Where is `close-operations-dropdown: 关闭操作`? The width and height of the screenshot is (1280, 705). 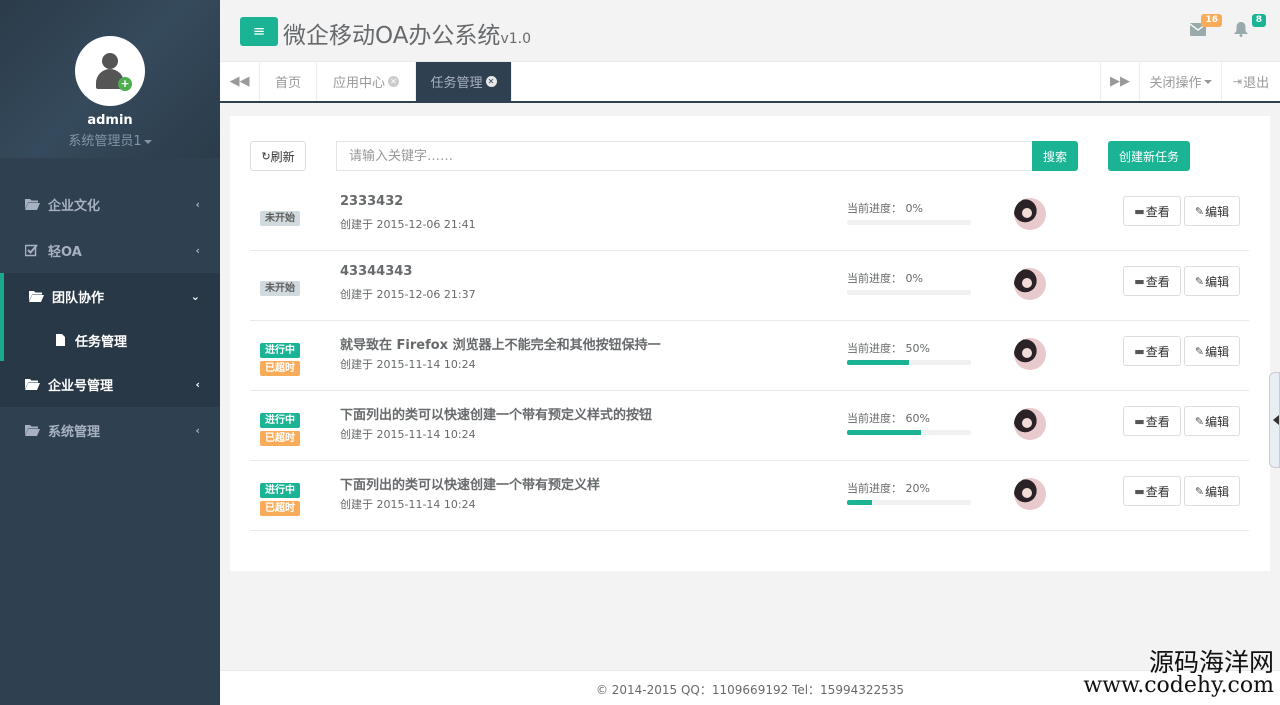
close-operations-dropdown: 关闭操作 is located at coordinates (1181, 81).